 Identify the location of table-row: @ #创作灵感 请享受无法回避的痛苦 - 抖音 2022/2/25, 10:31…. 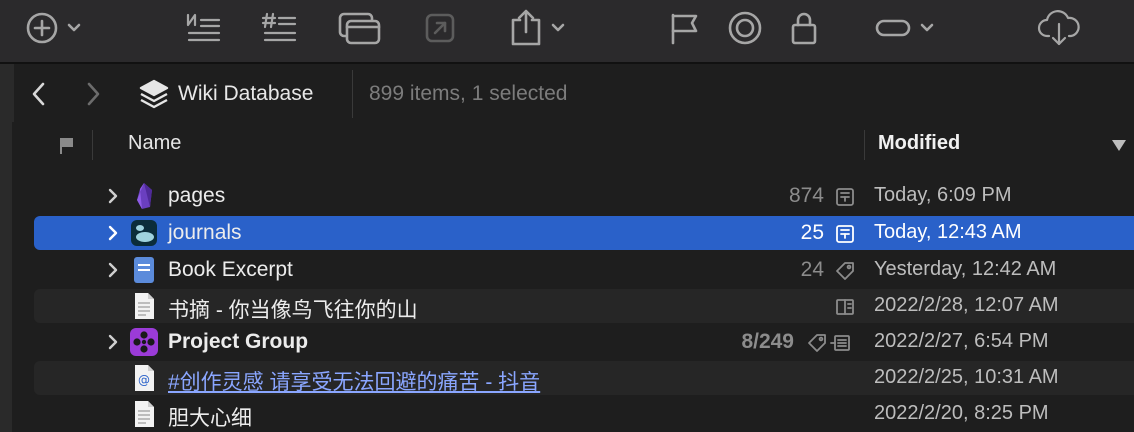
(584, 378).